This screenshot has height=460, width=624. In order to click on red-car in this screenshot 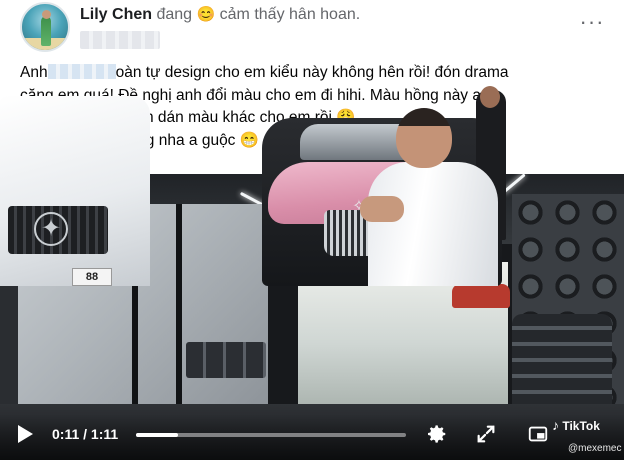, I will do `click(481, 296)`.